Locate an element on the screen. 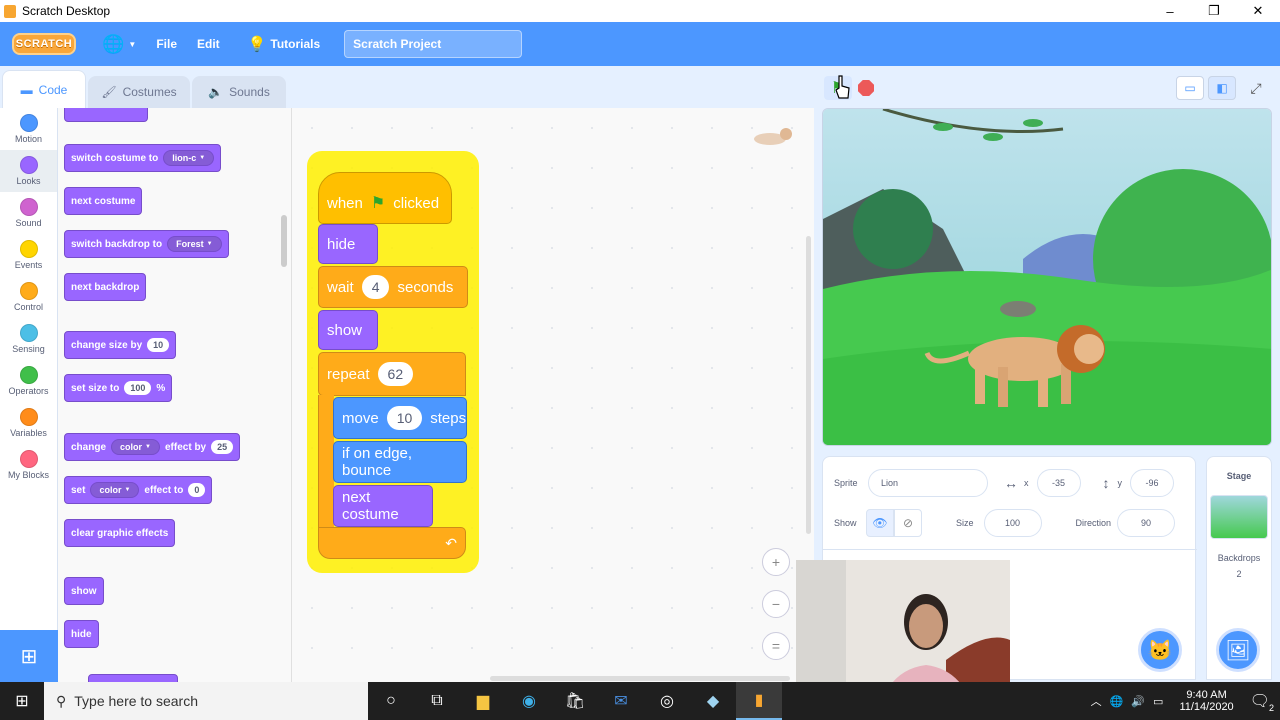  cortana-button: ○ is located at coordinates (391, 701).